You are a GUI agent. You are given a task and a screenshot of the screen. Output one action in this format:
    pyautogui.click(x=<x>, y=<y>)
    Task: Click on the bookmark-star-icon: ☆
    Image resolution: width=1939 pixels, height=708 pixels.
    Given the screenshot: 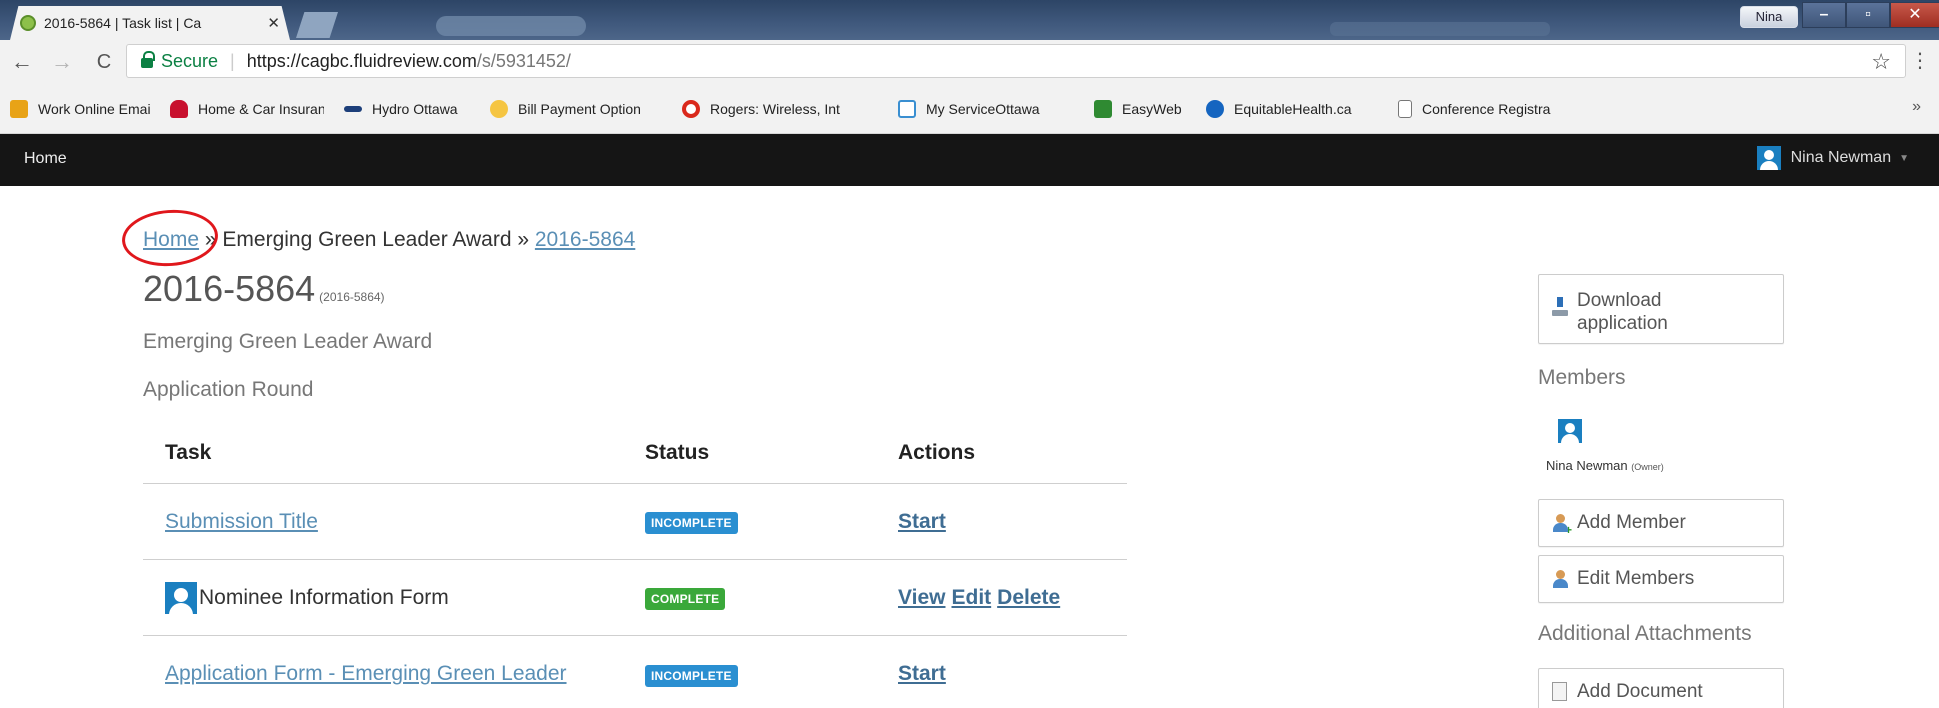 What is the action you would take?
    pyautogui.click(x=1881, y=62)
    